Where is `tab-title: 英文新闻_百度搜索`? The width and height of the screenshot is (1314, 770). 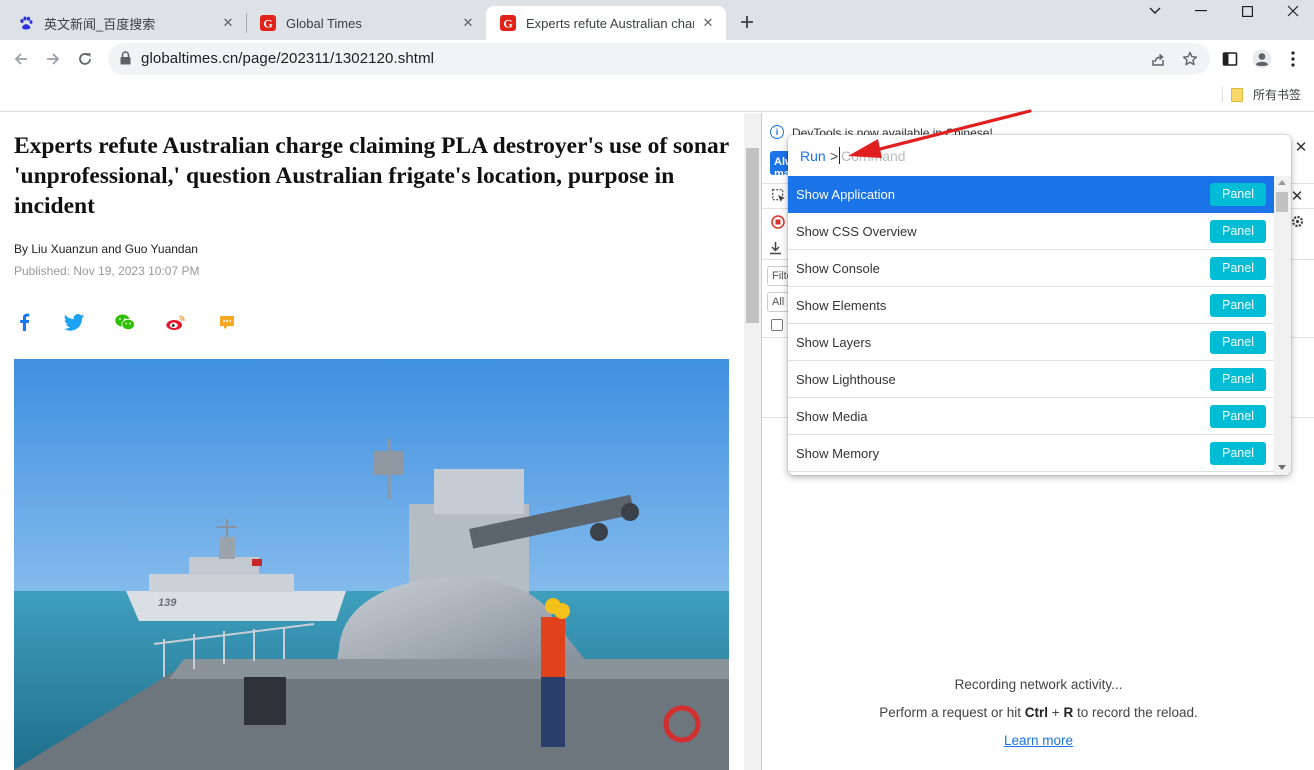
tab-title: 英文新闻_百度搜索 is located at coordinates (100, 24).